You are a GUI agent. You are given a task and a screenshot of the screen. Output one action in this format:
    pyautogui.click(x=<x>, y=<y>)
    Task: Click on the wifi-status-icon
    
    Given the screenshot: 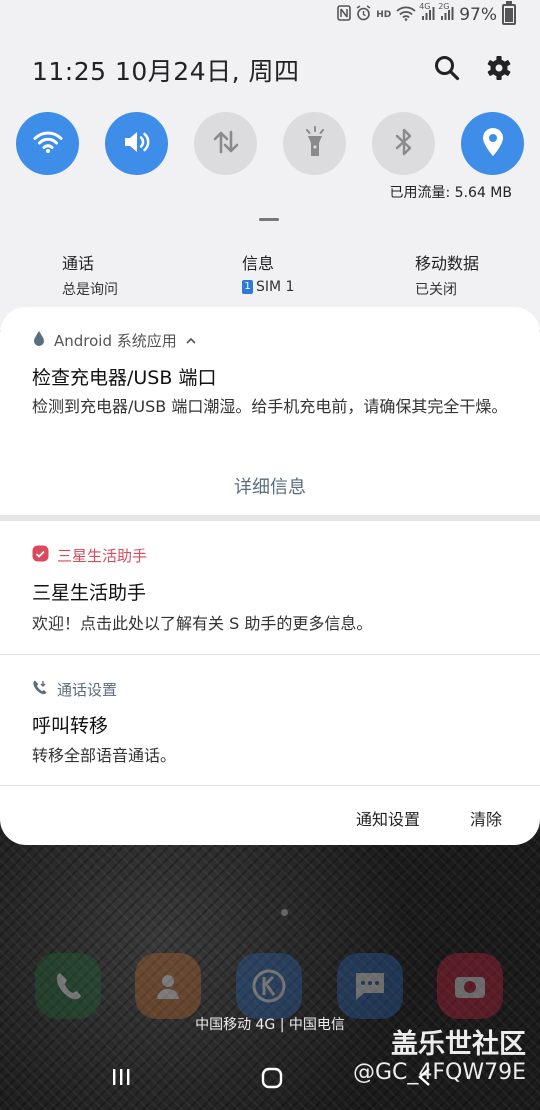 What is the action you would take?
    pyautogui.click(x=406, y=15)
    